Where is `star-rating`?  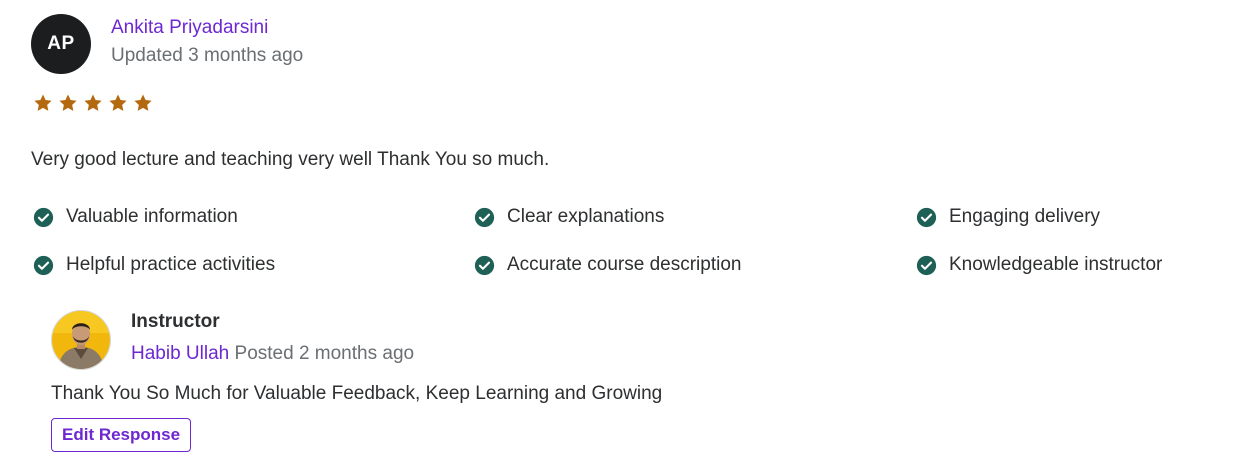 star-rating is located at coordinates (93, 103).